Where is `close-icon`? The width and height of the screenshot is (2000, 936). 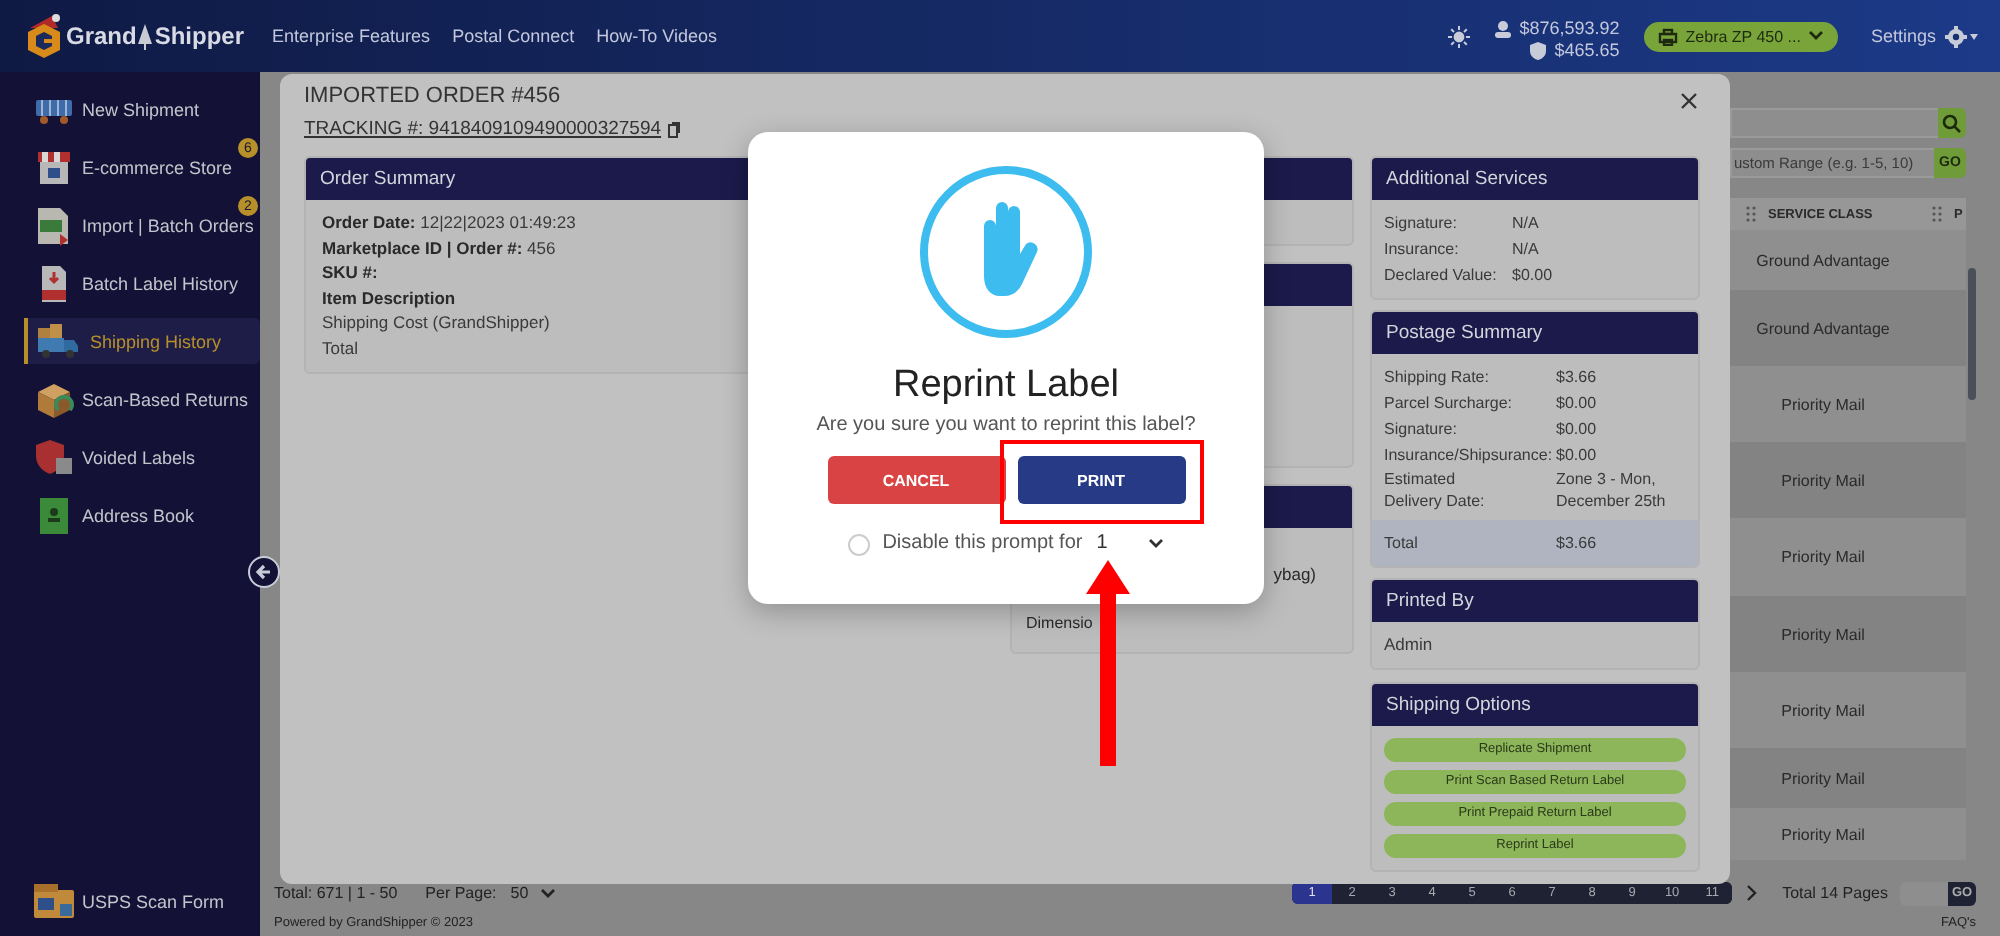
close-icon is located at coordinates (1689, 101).